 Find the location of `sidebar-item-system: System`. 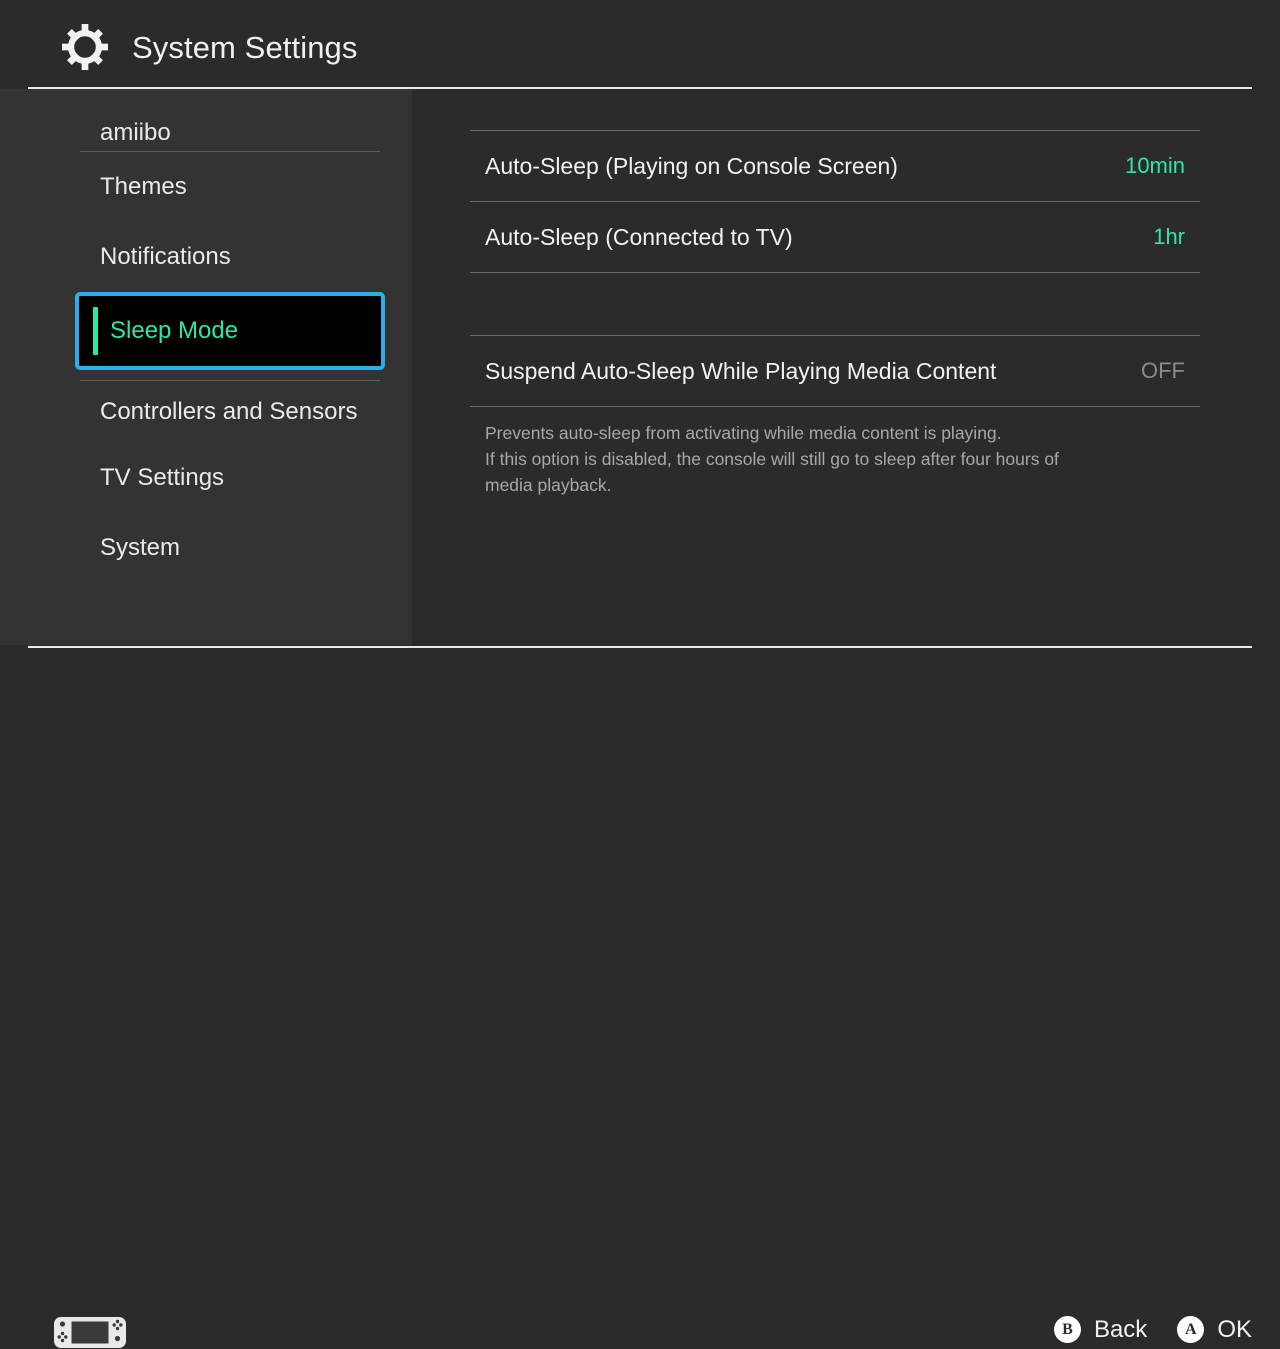

sidebar-item-system: System is located at coordinates (206, 548).